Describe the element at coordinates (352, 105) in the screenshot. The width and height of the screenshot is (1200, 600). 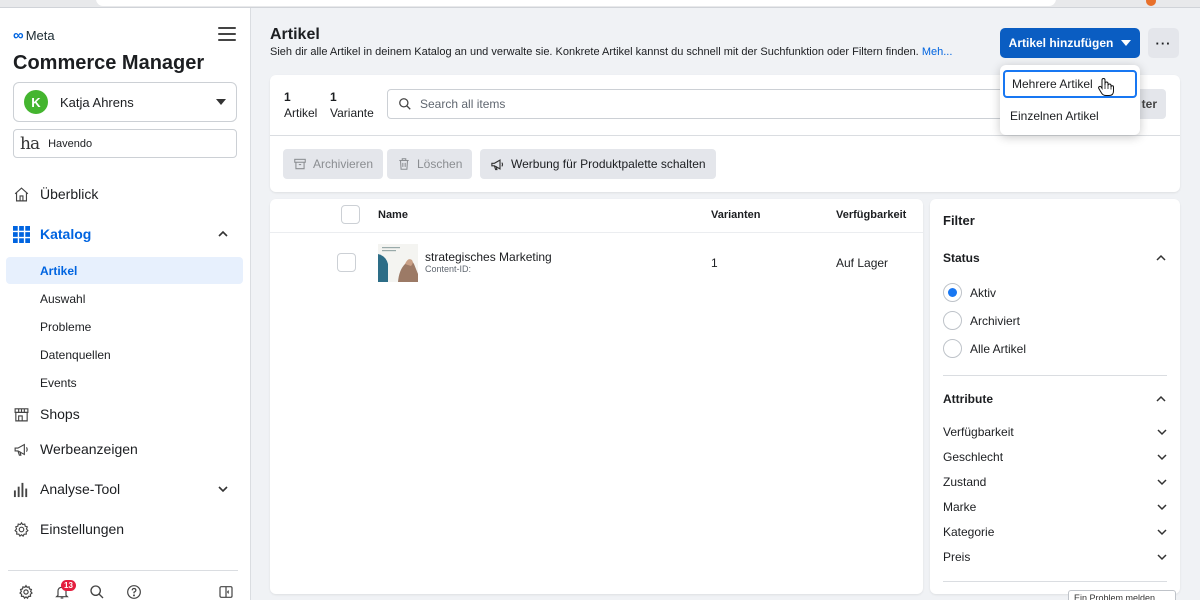
I see `variants-count: 1 Variante` at that location.